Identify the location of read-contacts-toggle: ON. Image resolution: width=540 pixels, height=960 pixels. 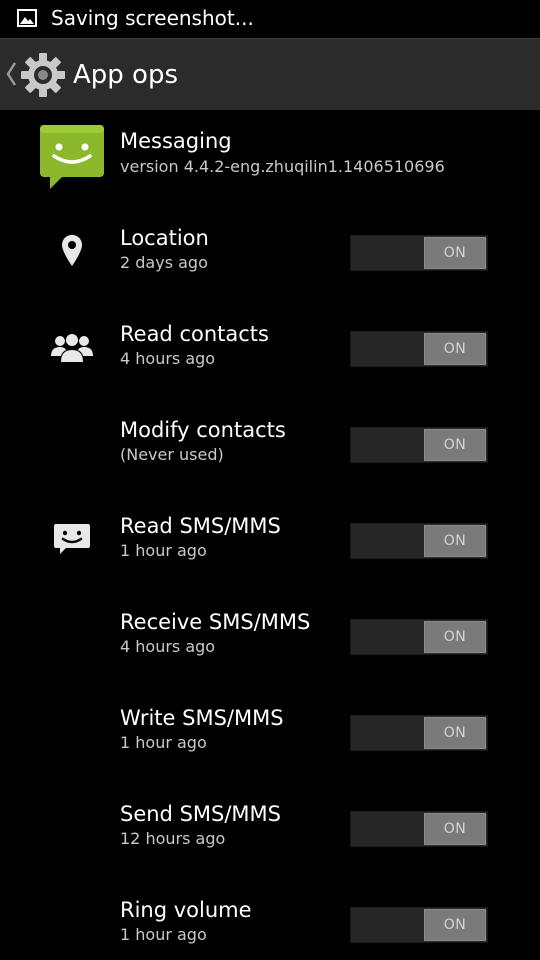
(419, 349).